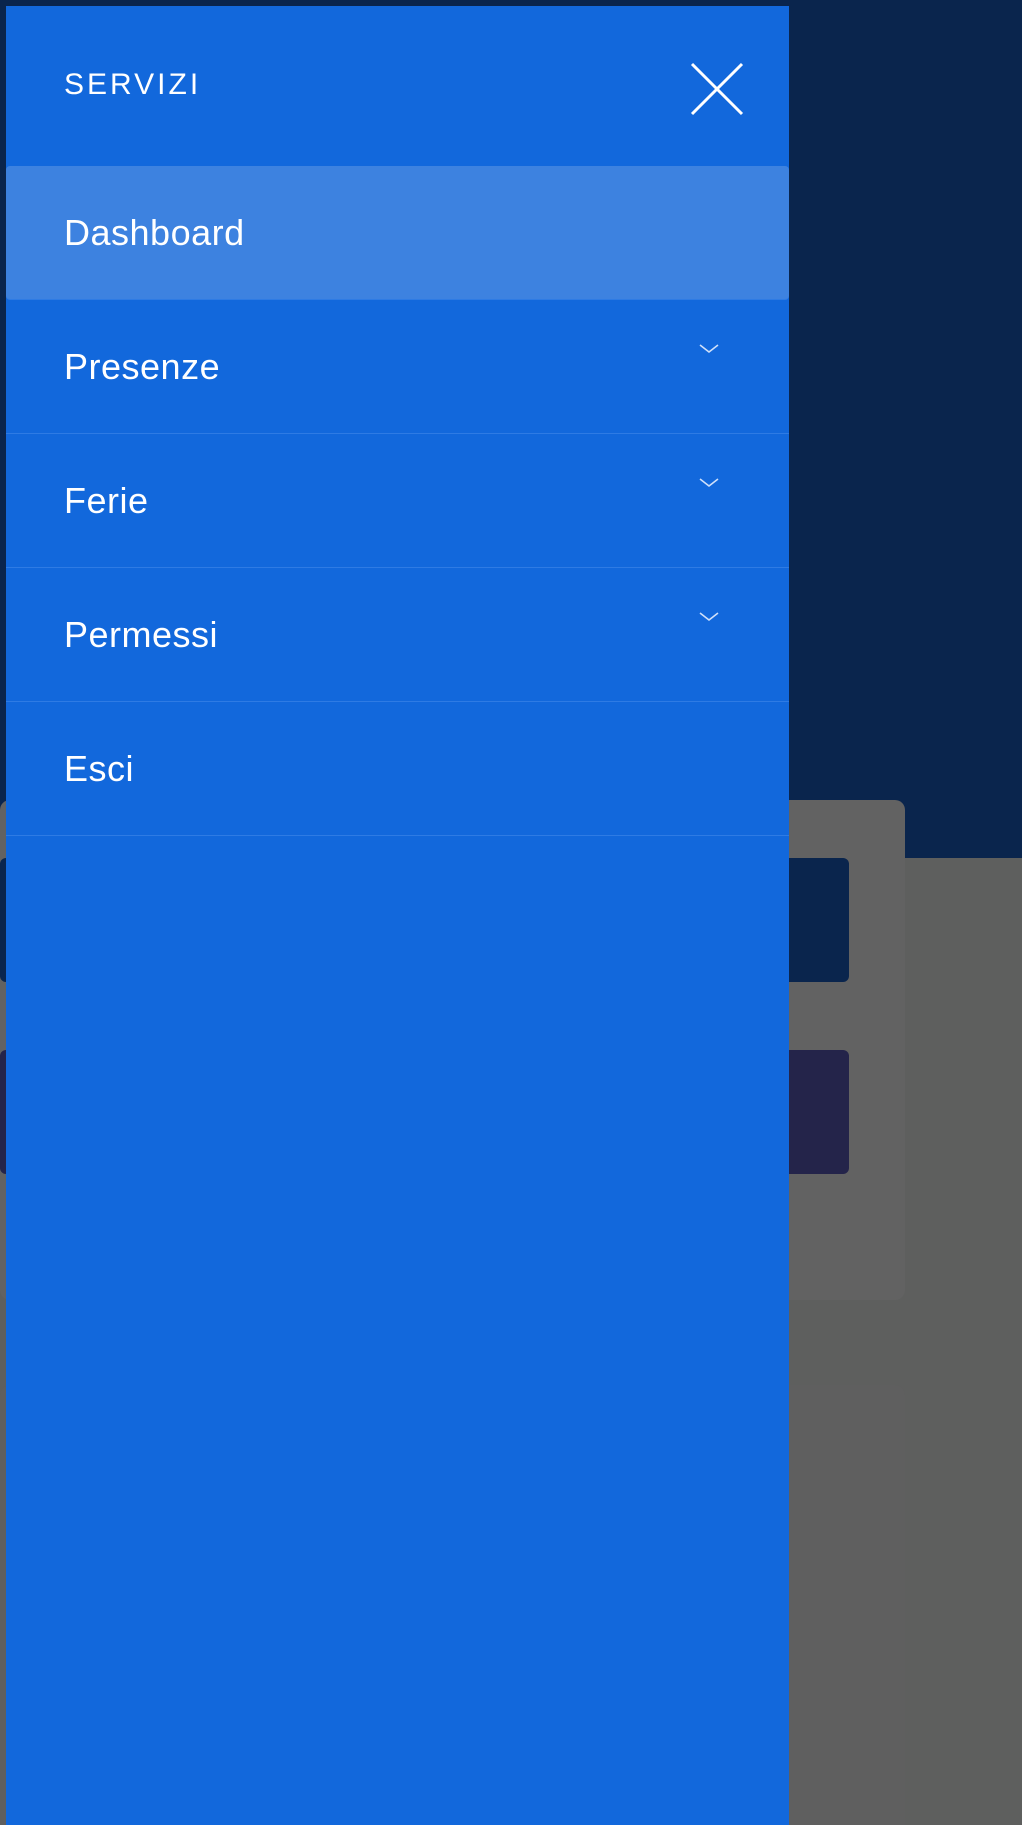 The width and height of the screenshot is (1022, 1825). Describe the element at coordinates (397, 635) in the screenshot. I see `menu-item-permessi: Permessi` at that location.